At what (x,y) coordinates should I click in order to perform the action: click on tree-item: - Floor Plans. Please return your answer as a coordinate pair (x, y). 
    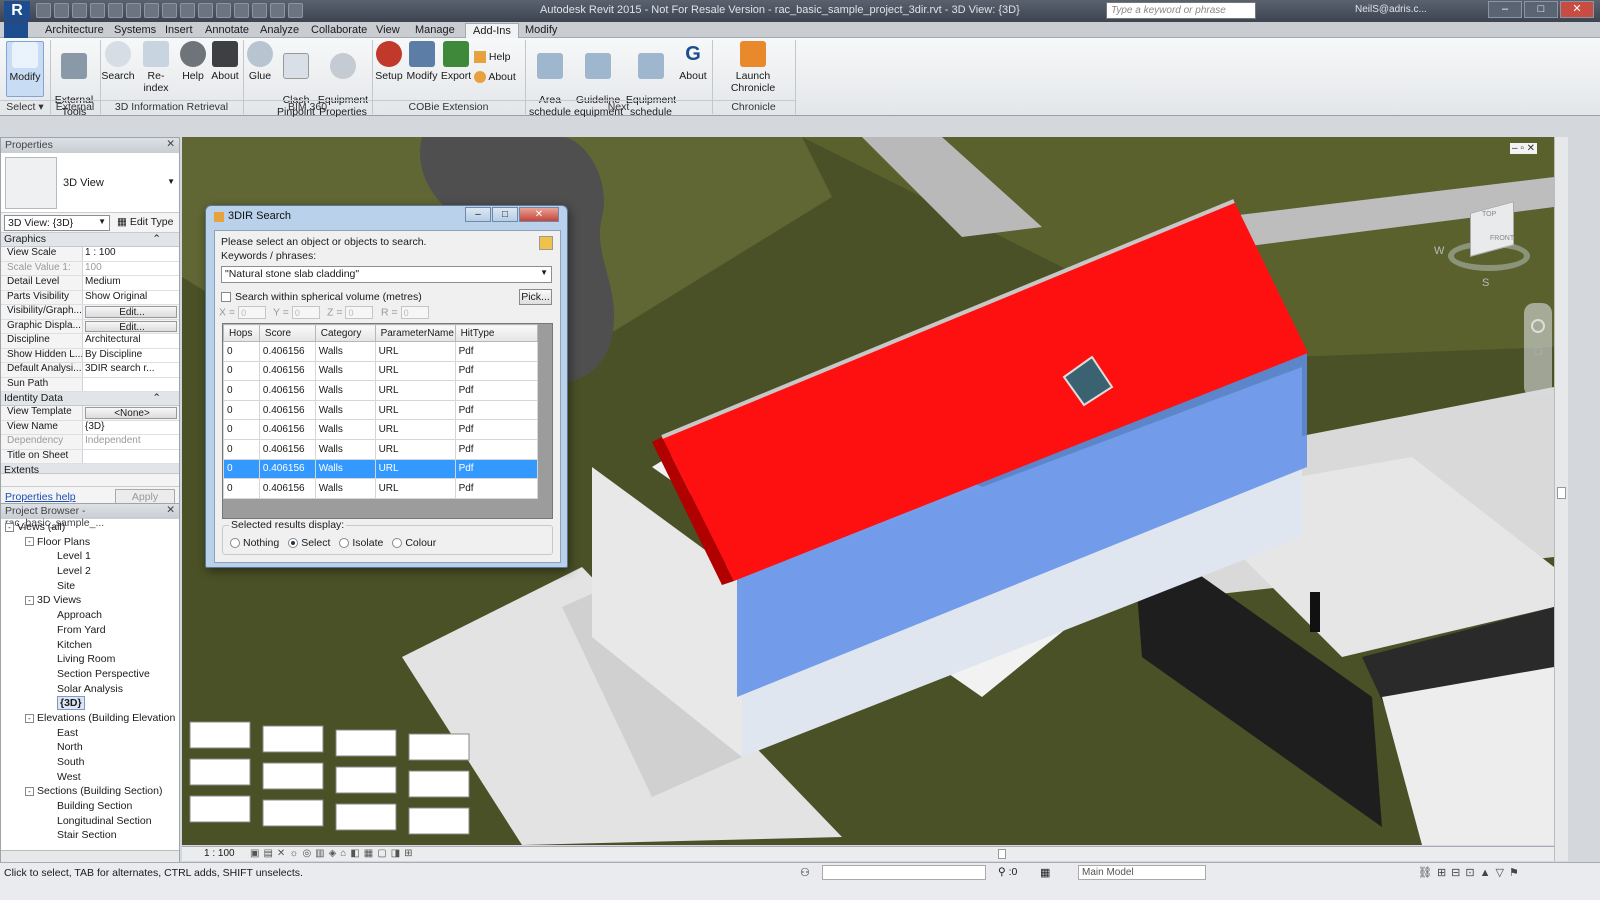
    Looking at the image, I should click on (90, 543).